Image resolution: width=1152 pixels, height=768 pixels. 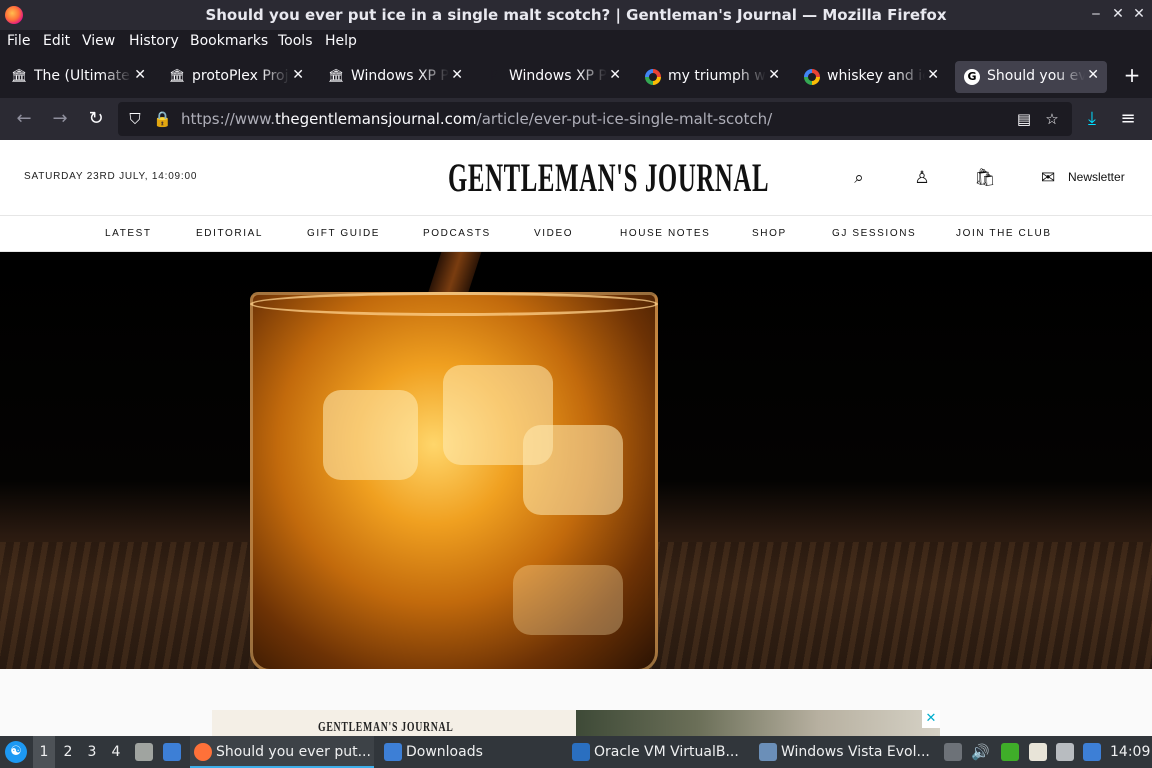 I want to click on tab-active: G Should you ever put ice ✕, so click(x=1031, y=77).